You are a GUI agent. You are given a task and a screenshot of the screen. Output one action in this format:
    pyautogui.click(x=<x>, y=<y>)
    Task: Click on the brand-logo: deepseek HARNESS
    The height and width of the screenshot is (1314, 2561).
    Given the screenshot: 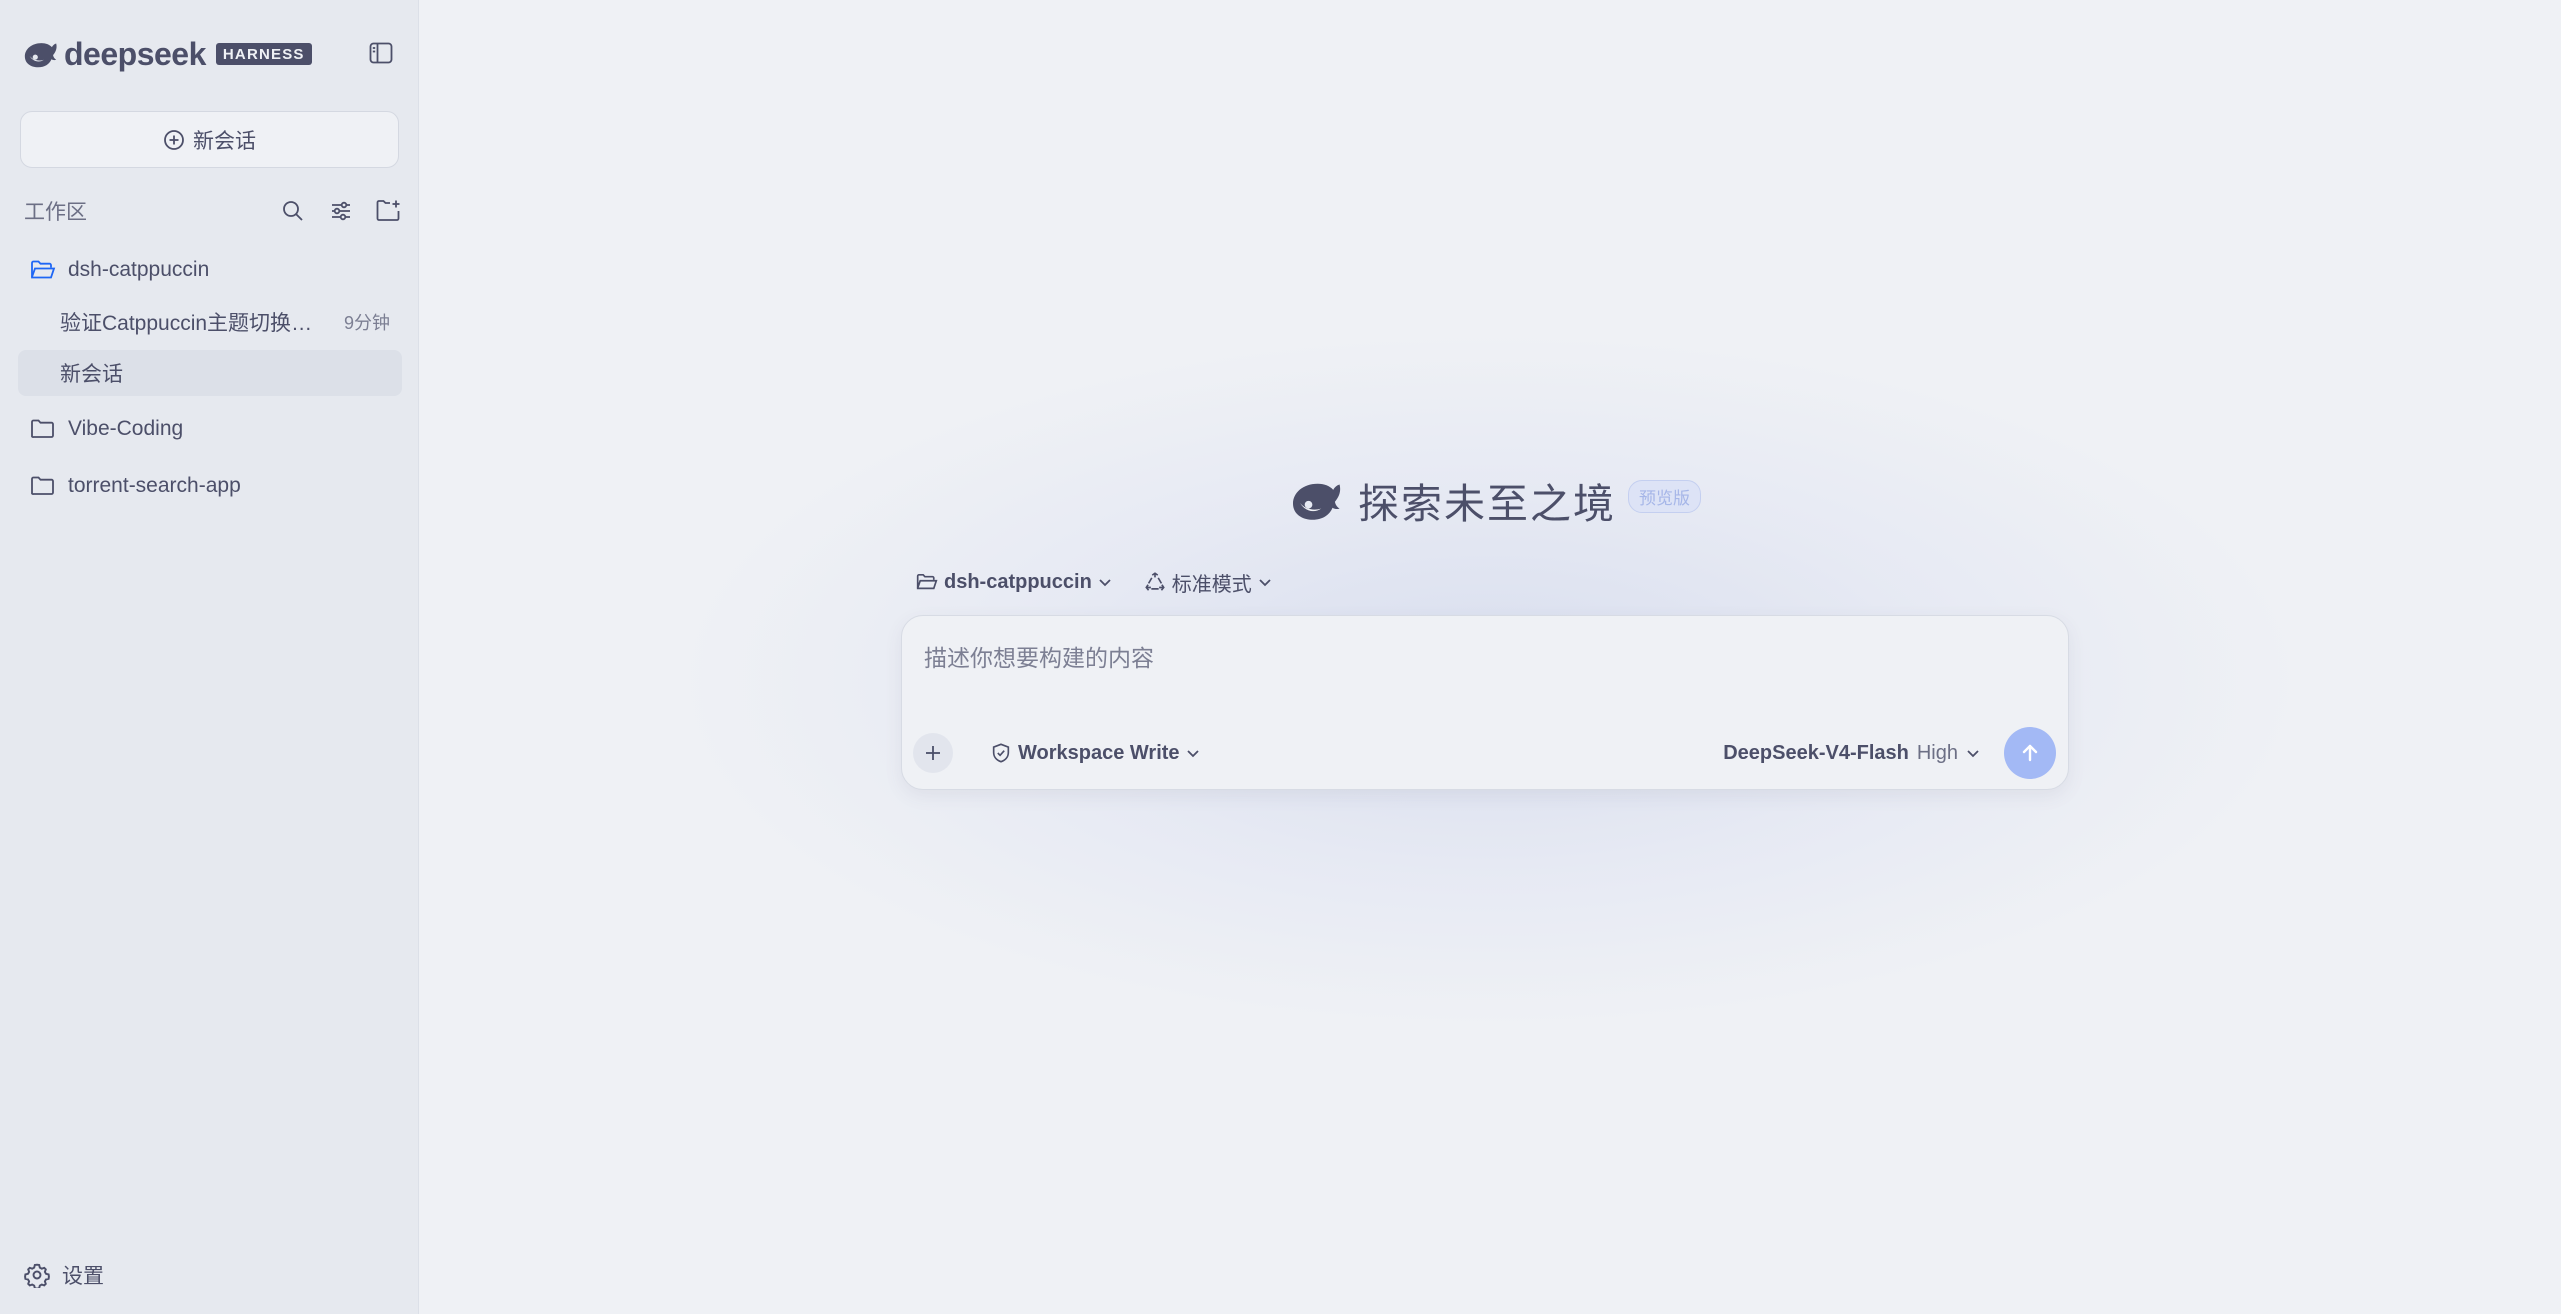 What is the action you would take?
    pyautogui.click(x=167, y=54)
    